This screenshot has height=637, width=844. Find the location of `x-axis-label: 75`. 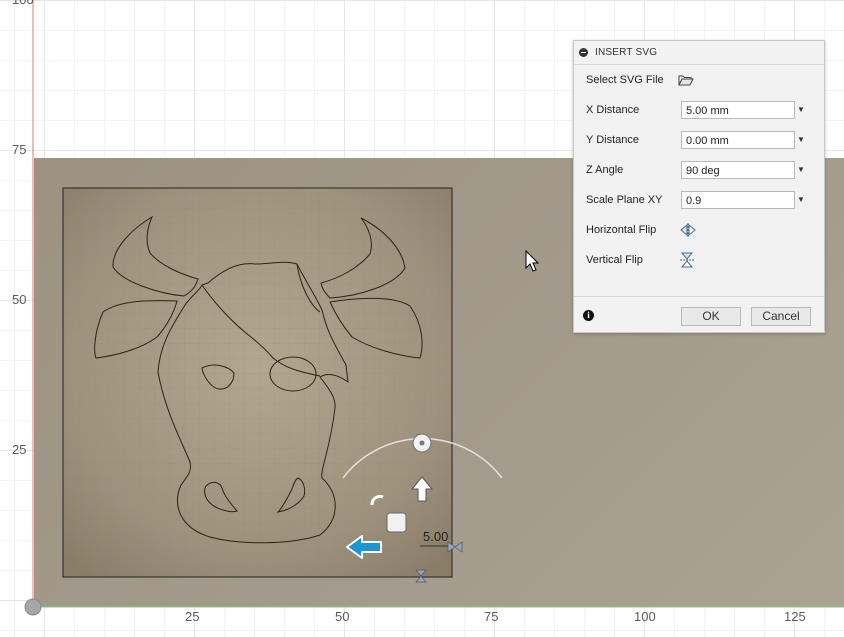

x-axis-label: 75 is located at coordinates (491, 616).